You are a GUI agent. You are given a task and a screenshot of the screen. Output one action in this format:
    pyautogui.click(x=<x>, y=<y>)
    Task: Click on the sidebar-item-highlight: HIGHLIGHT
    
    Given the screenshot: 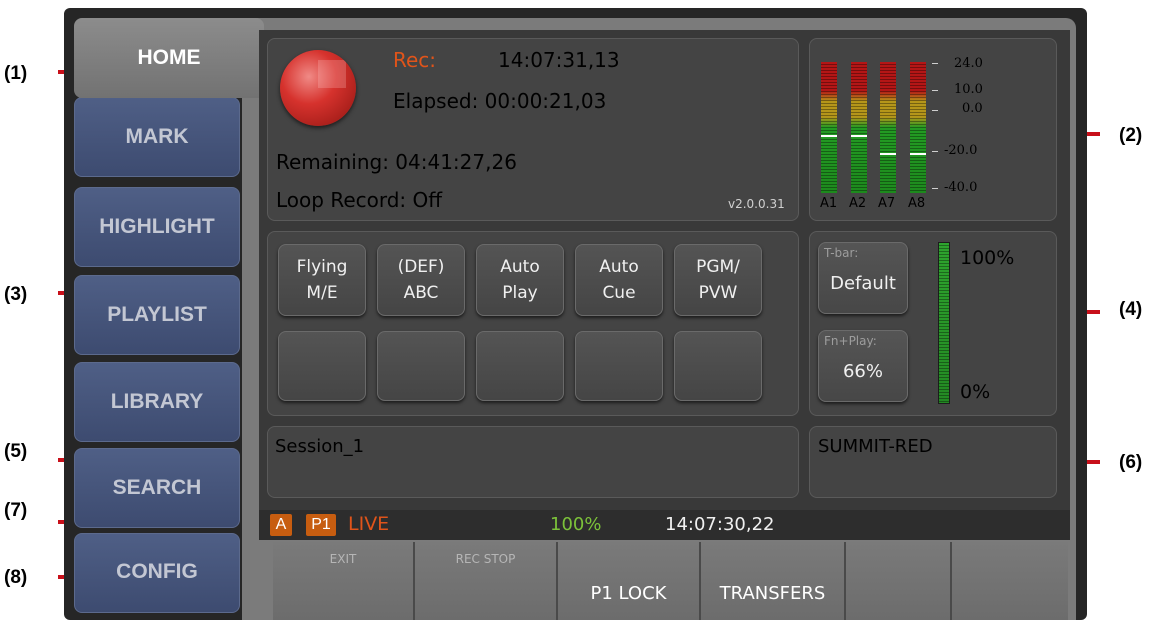 What is the action you would take?
    pyautogui.click(x=157, y=227)
    